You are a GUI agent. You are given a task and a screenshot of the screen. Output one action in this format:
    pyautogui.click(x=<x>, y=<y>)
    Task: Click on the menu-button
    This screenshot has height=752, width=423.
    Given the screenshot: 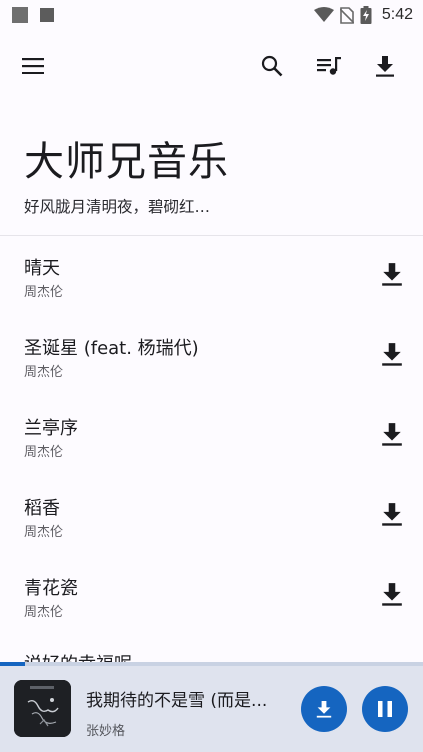 What is the action you would take?
    pyautogui.click(x=33, y=66)
    